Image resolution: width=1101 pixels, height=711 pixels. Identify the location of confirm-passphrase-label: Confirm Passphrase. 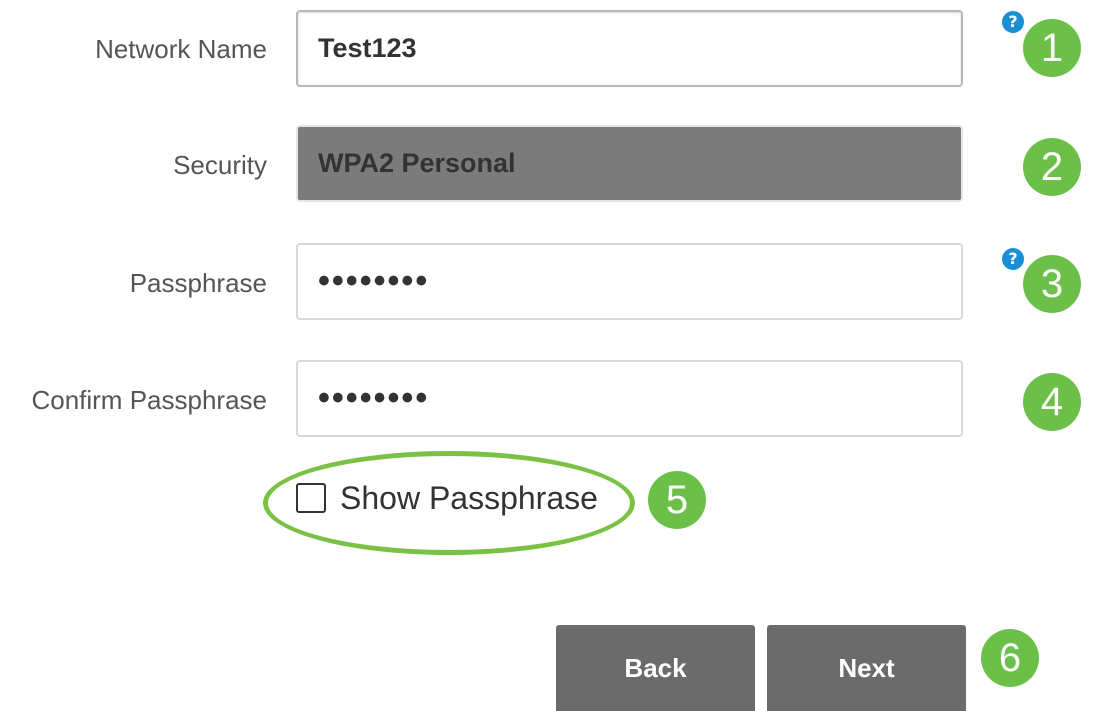
(149, 400).